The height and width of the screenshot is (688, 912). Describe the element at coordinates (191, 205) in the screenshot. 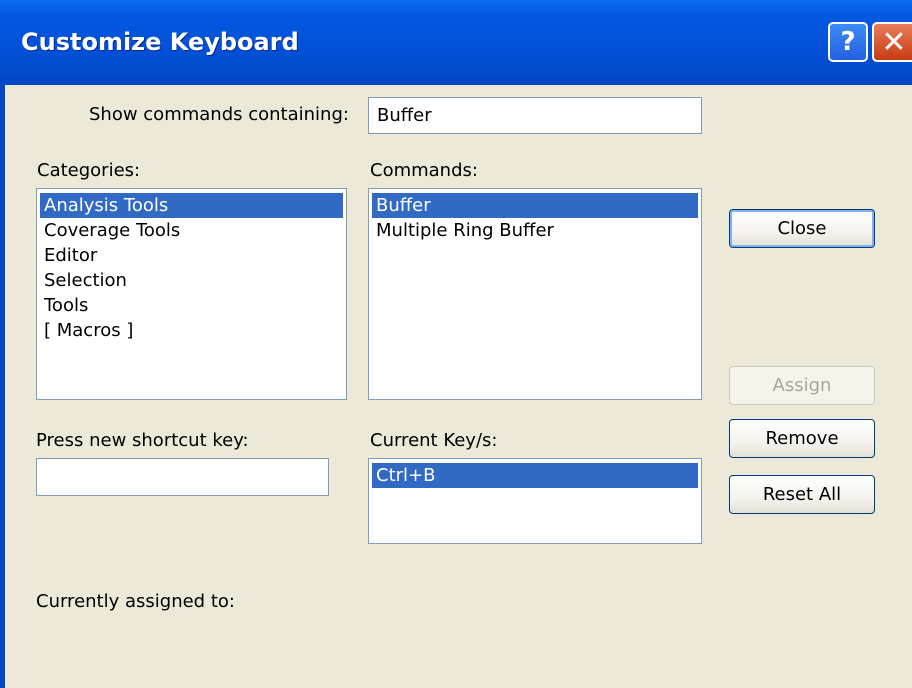

I see `list-item: Analysis Tools` at that location.